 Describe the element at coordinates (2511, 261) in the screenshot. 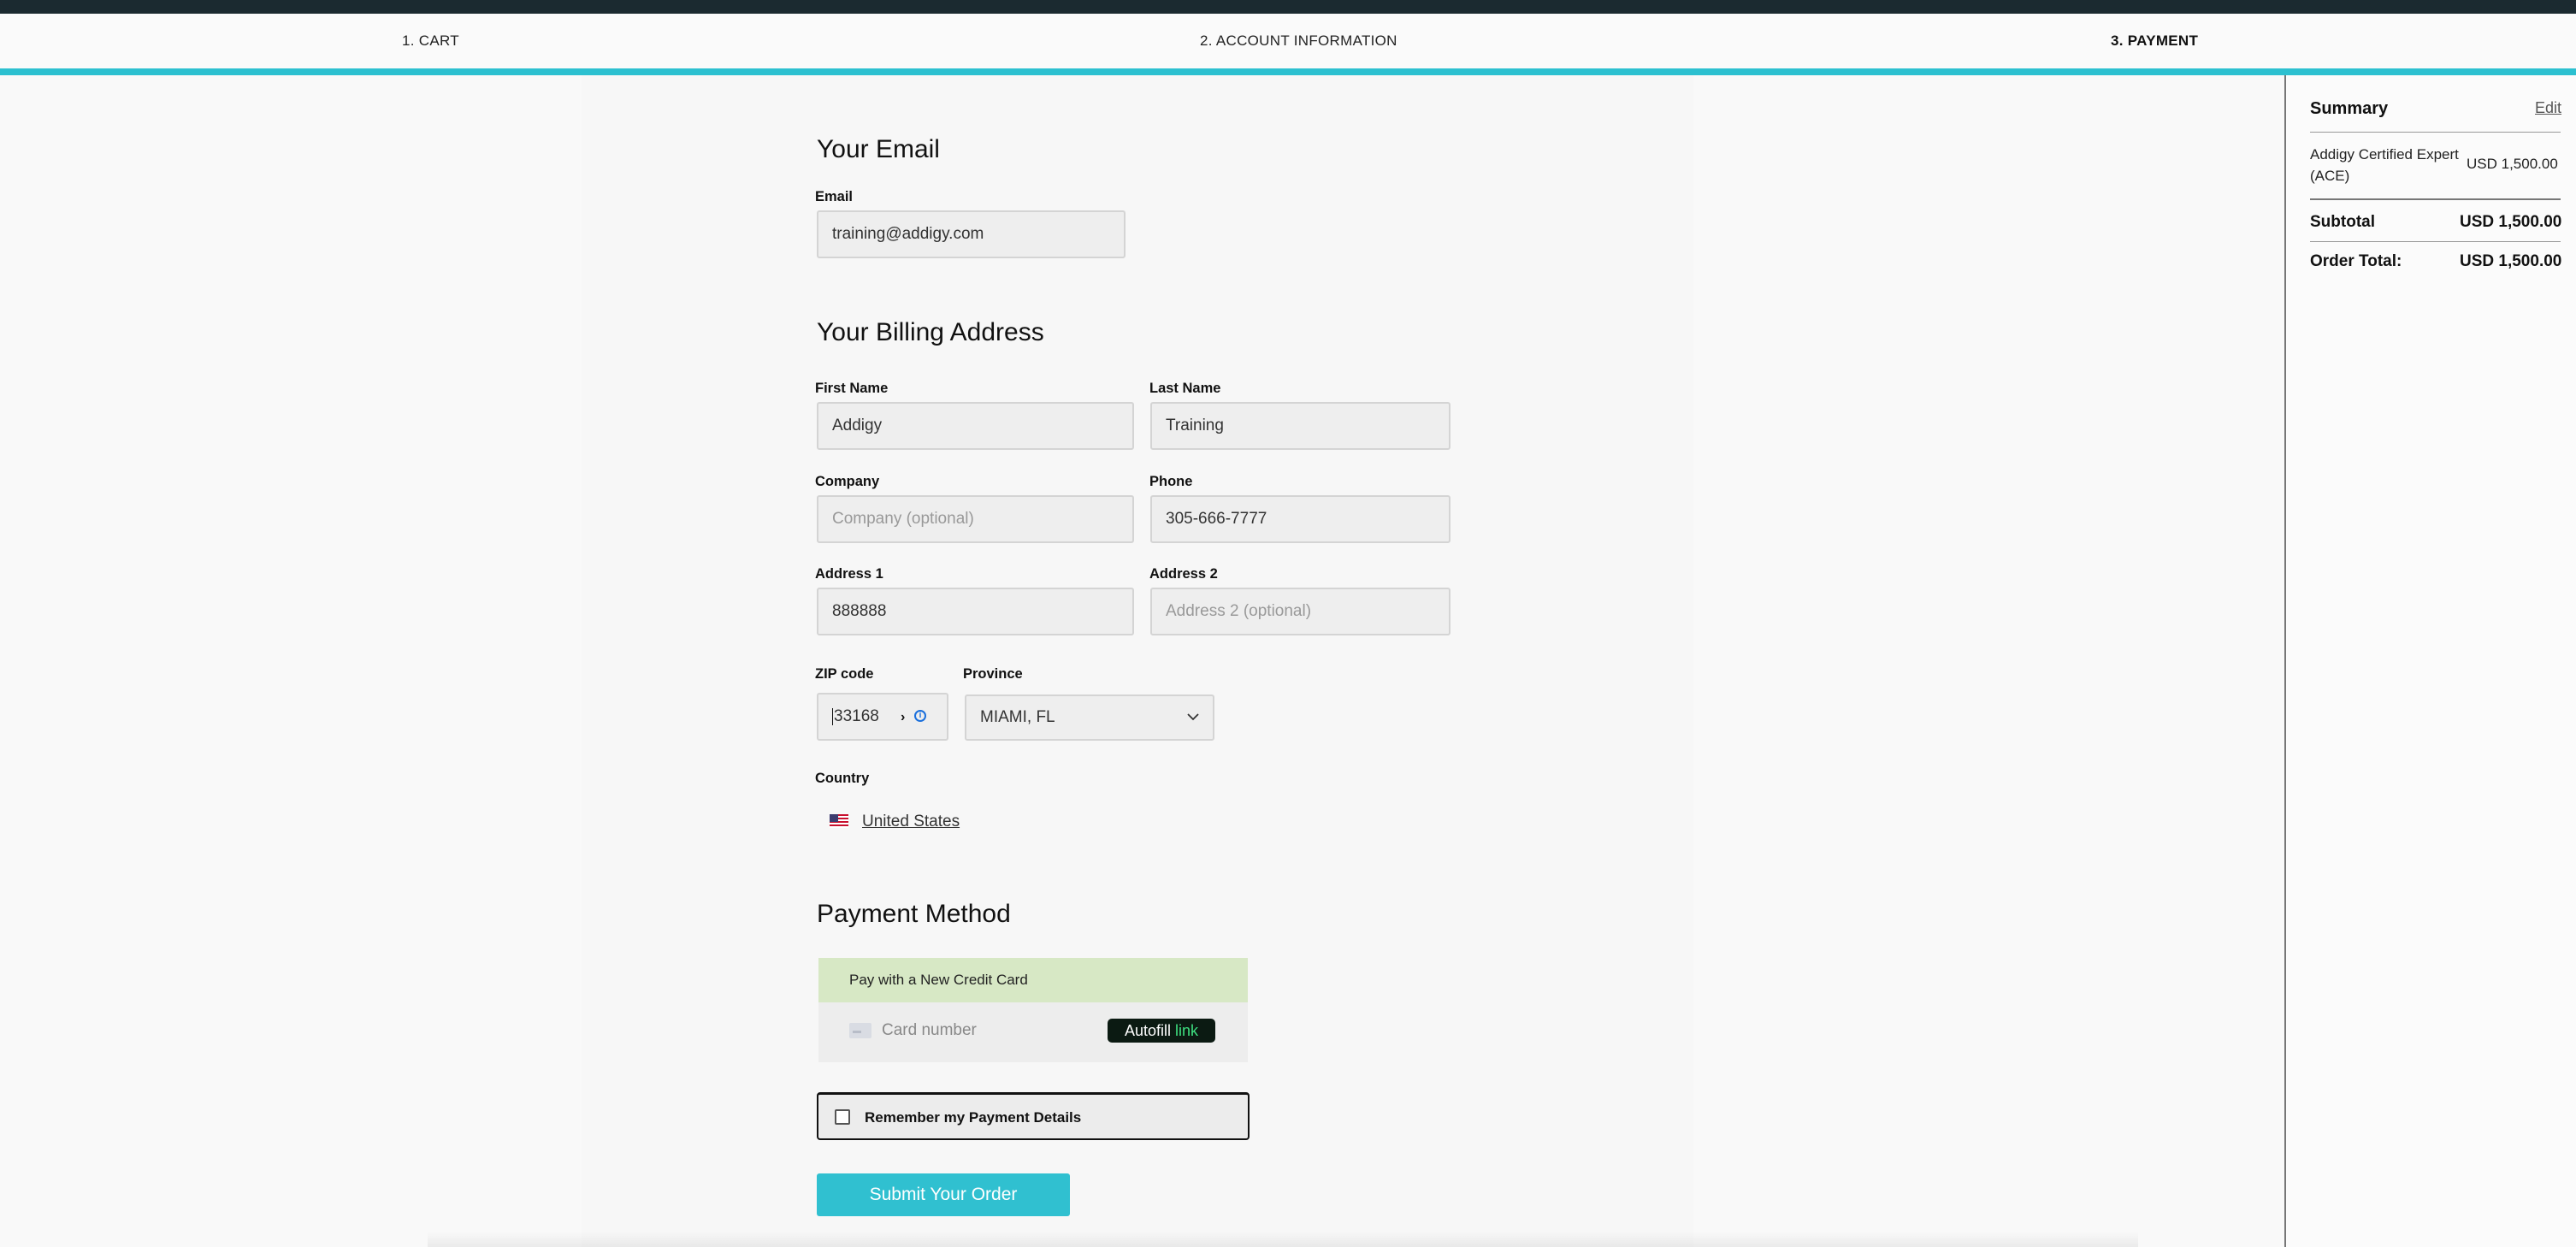

I see `order-total-value: USD 1,500.00` at that location.